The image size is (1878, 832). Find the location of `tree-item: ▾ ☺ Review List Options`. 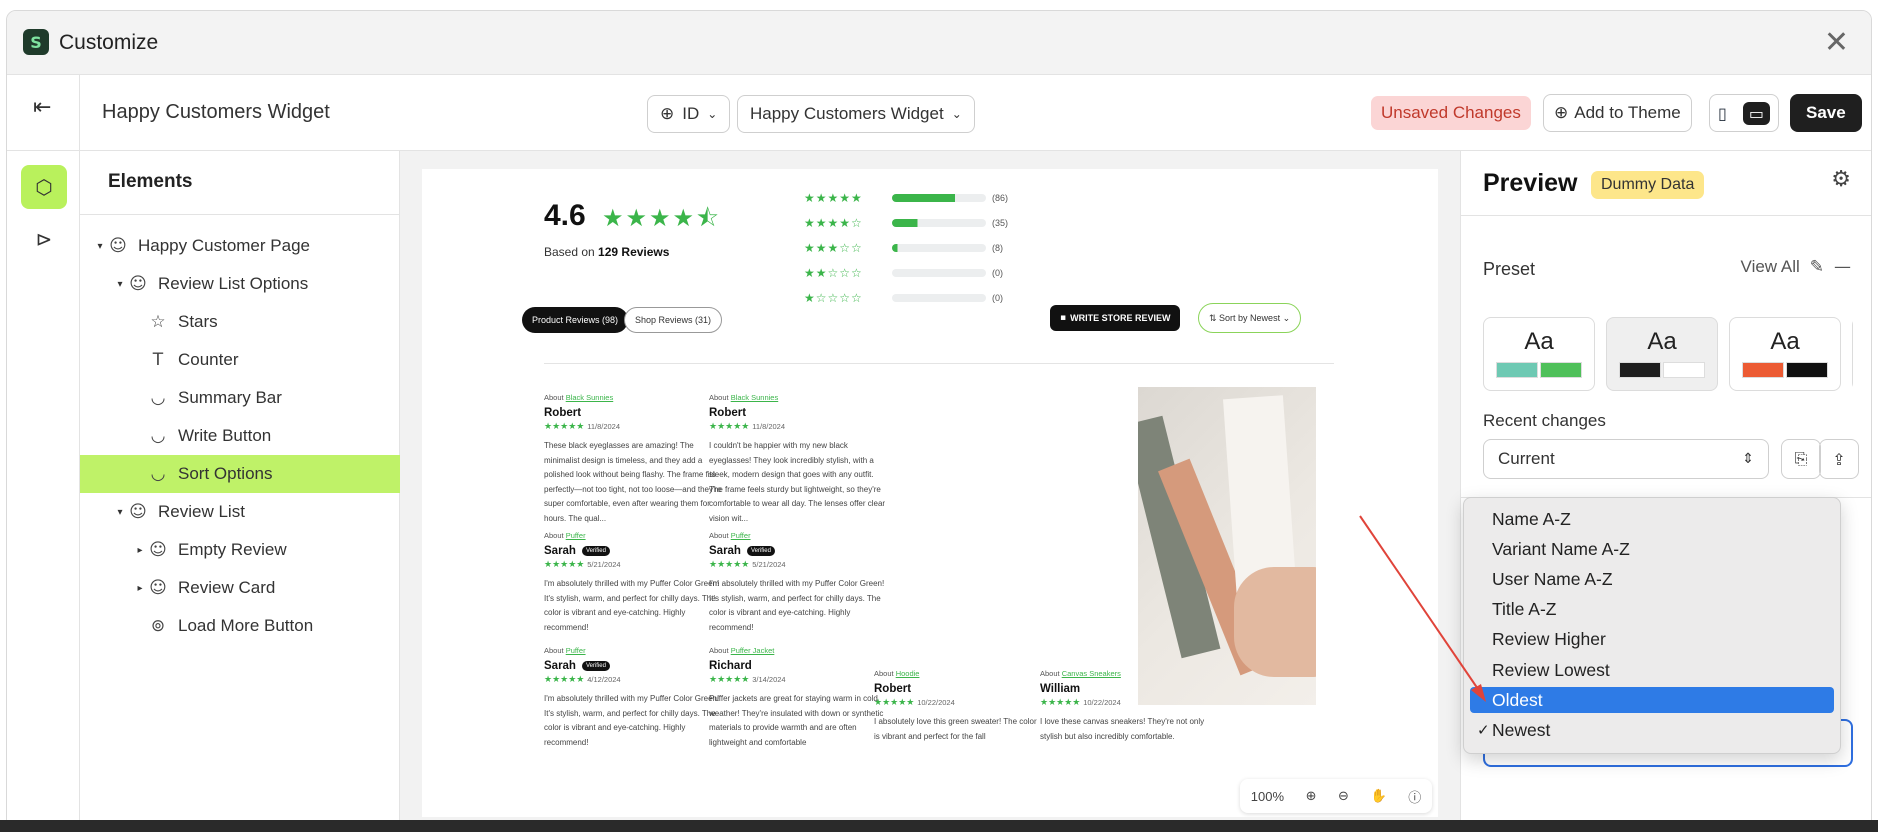

tree-item: ▾ ☺ Review List Options is located at coordinates (240, 284).